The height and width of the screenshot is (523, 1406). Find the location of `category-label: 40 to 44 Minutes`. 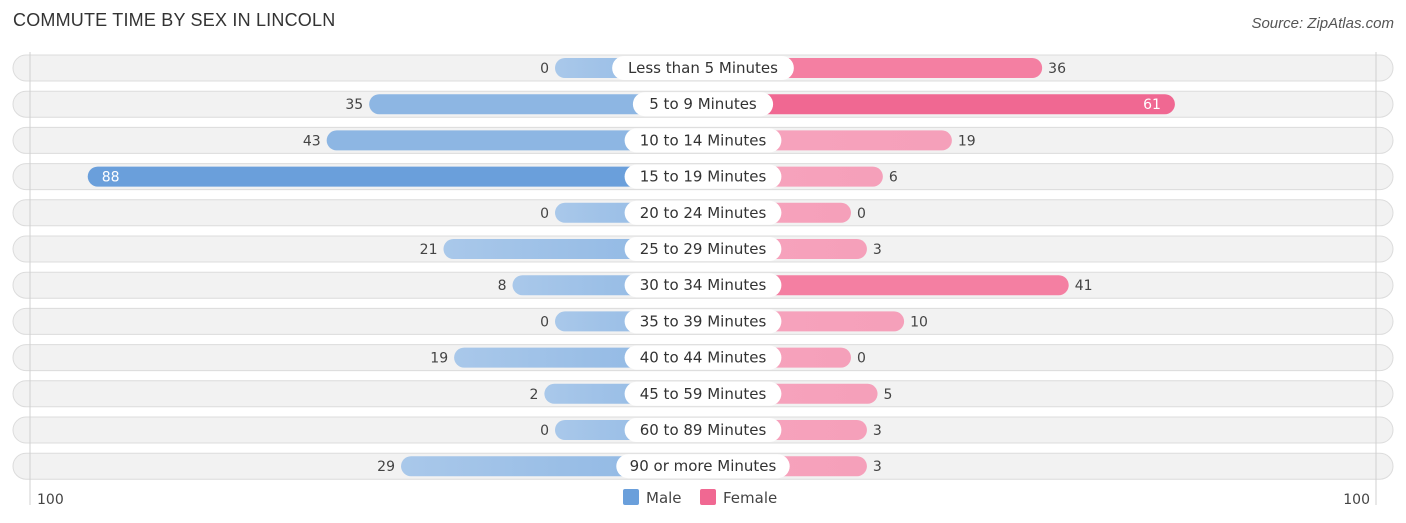

category-label: 40 to 44 Minutes is located at coordinates (703, 358).